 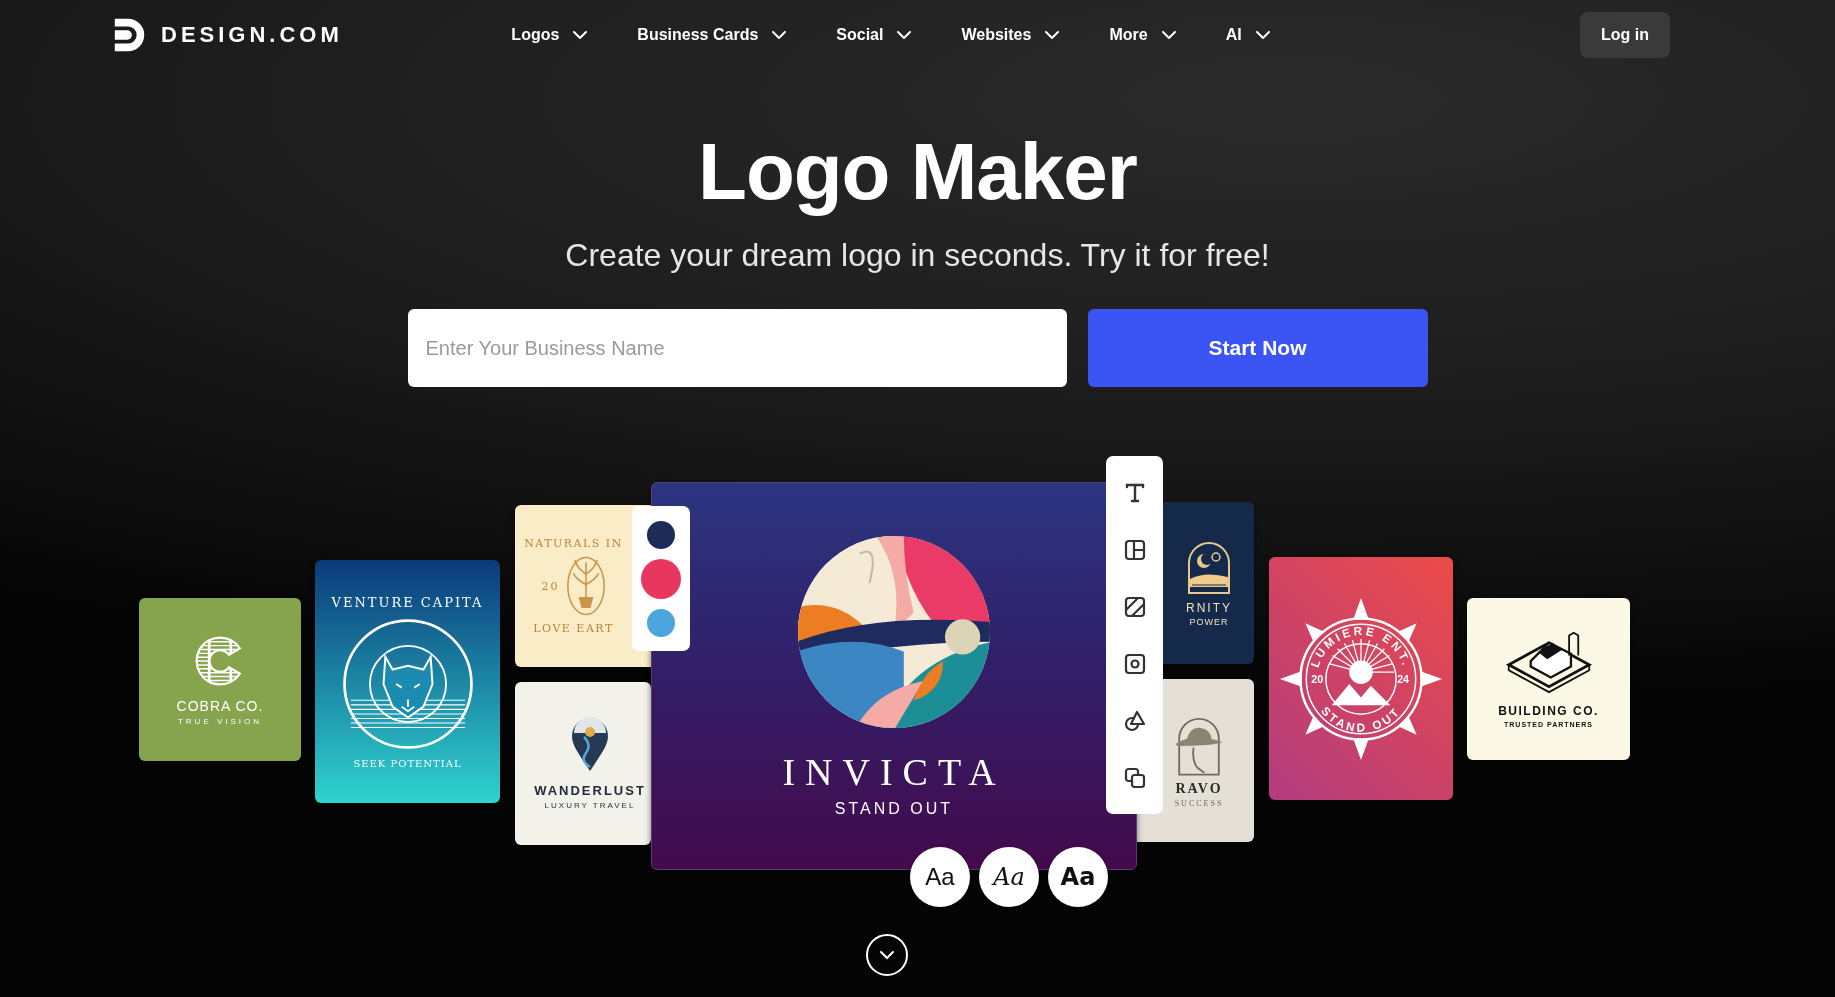 I want to click on start-now-button: Start Now, so click(x=1257, y=348).